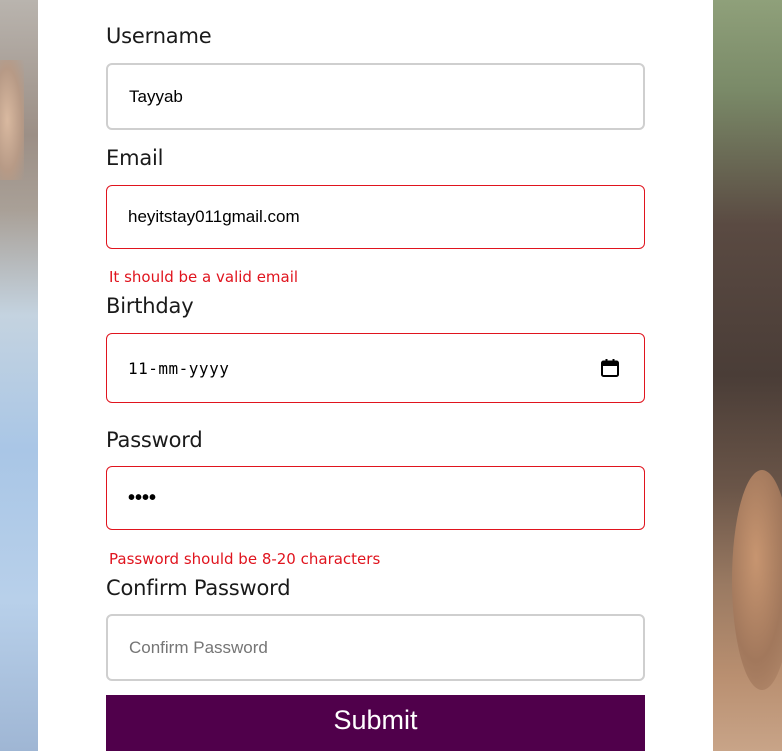  I want to click on calendar-icon, so click(610, 368).